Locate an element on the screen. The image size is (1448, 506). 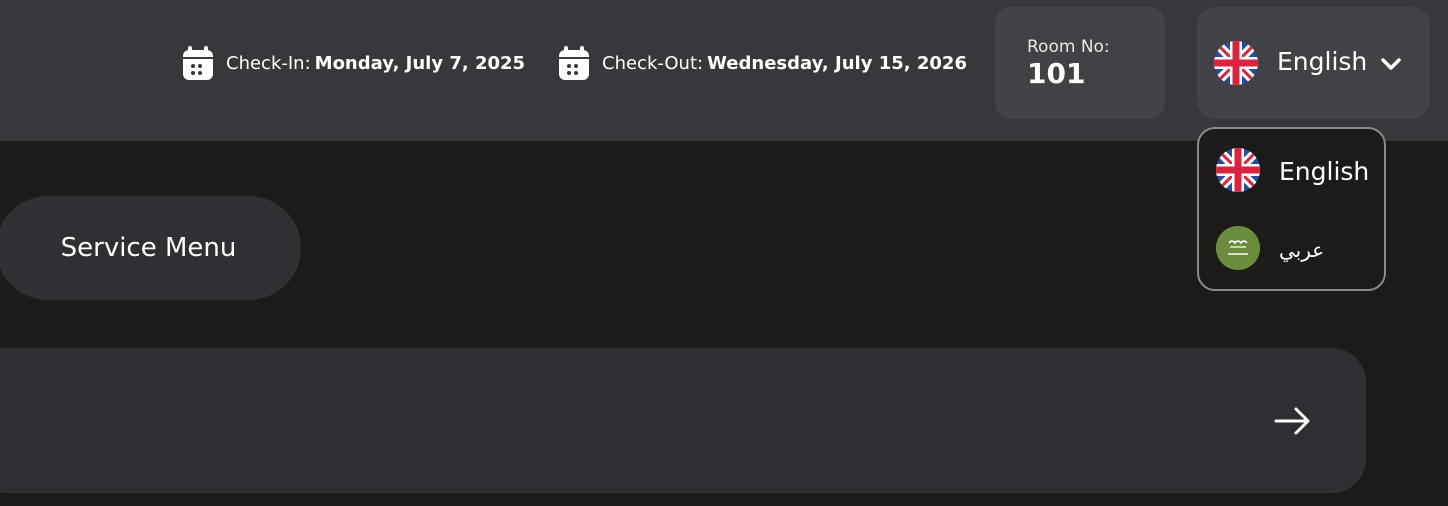
arrow-right-icon is located at coordinates (1293, 421).